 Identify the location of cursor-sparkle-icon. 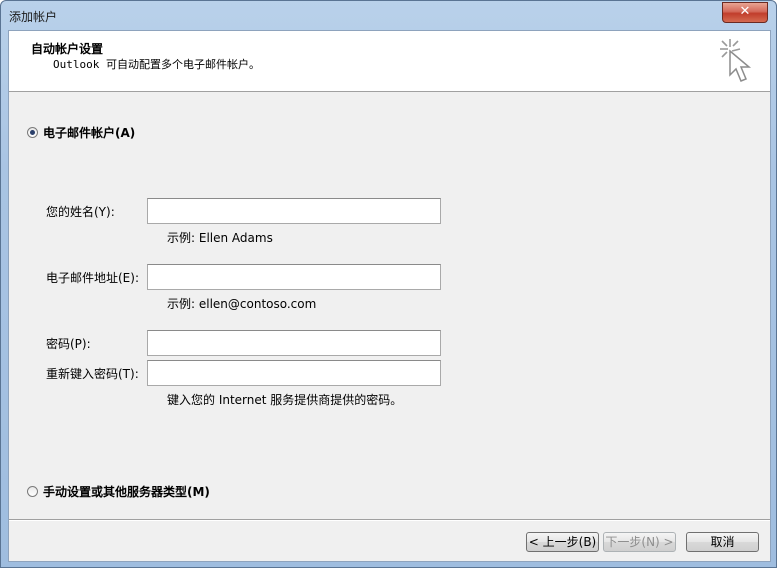
(736, 60).